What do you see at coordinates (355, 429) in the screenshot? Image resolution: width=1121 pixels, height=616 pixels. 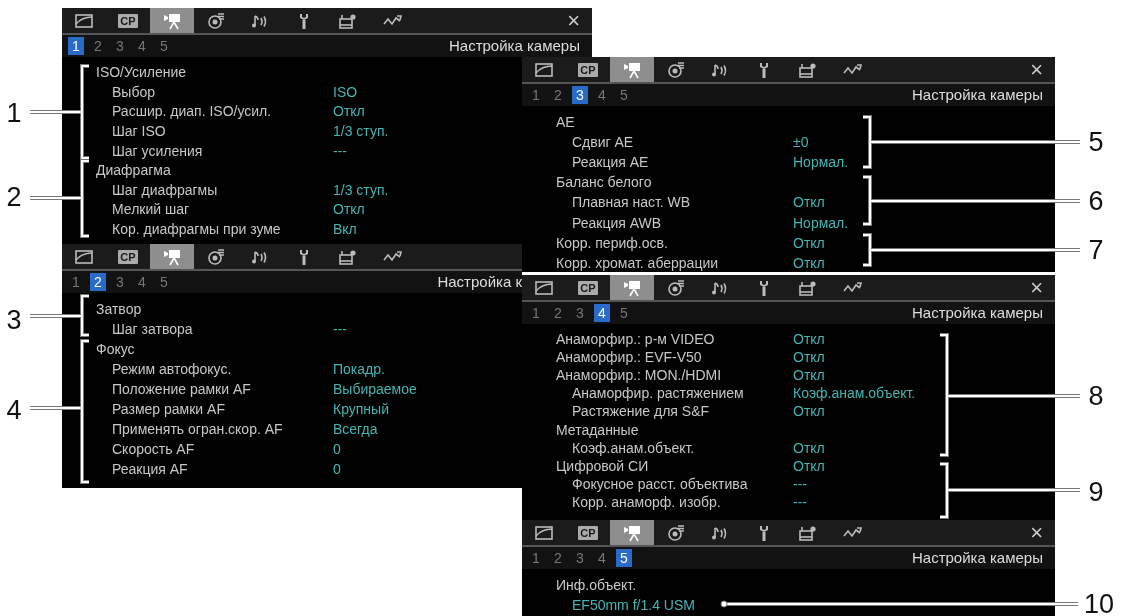 I see `setting-value: Всегда` at bounding box center [355, 429].